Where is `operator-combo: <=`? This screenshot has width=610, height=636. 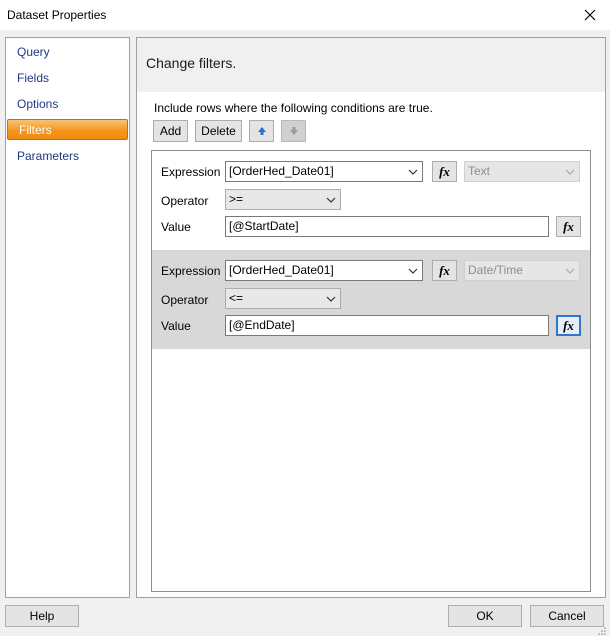
operator-combo: <= is located at coordinates (283, 298).